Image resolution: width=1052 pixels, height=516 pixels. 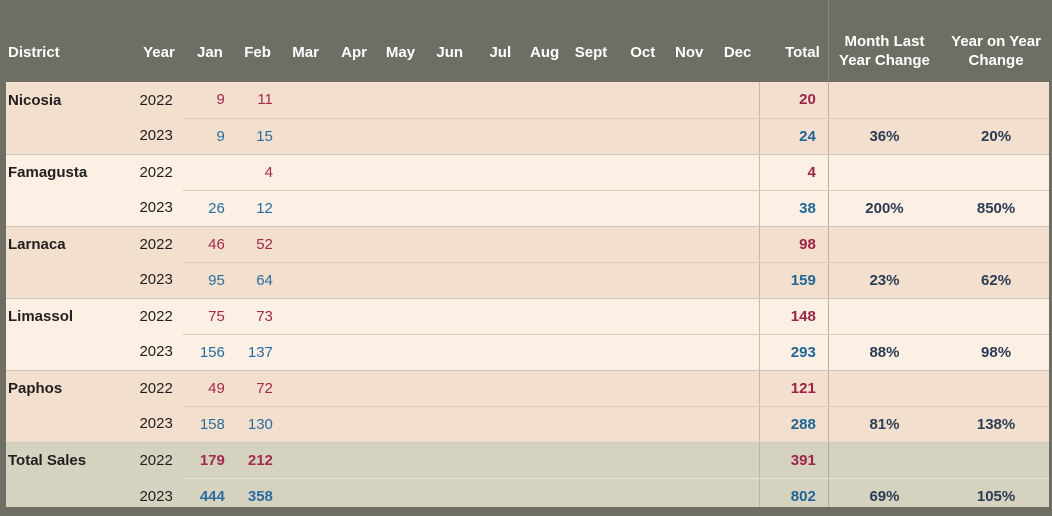 I want to click on table-row: 2023 158 130 288 81% 138%, so click(x=526, y=424).